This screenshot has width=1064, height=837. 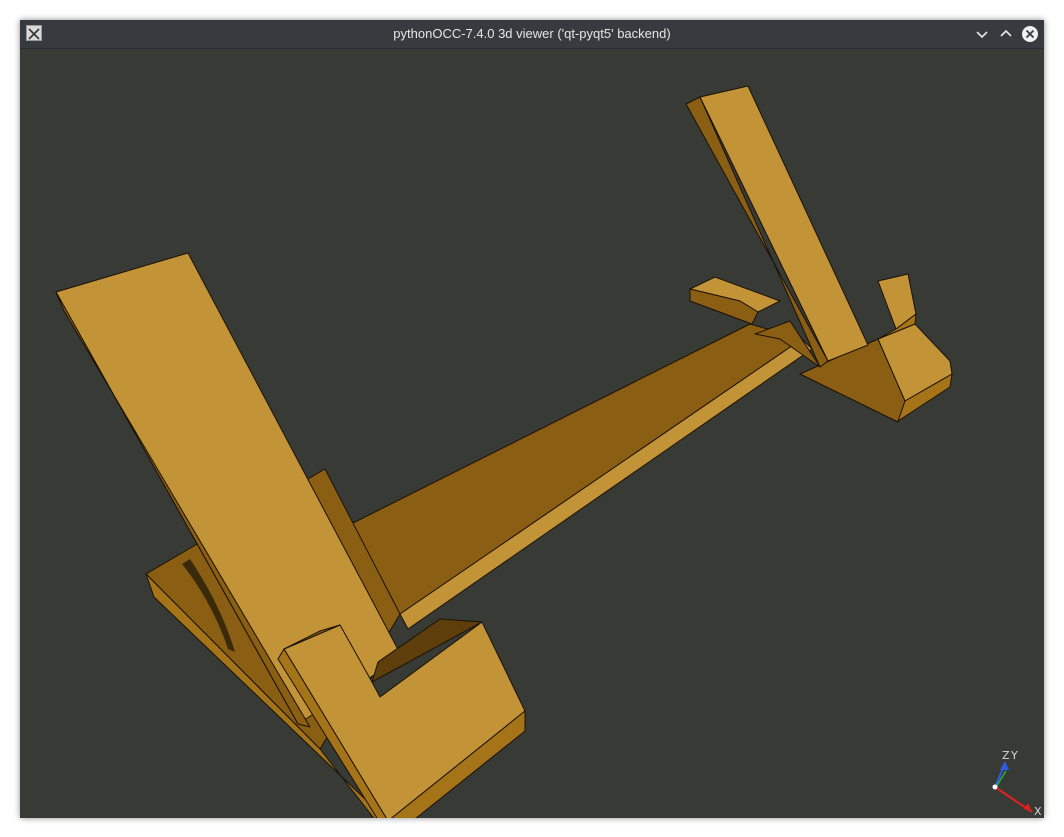 I want to click on close-circle-icon, so click(x=1030, y=34).